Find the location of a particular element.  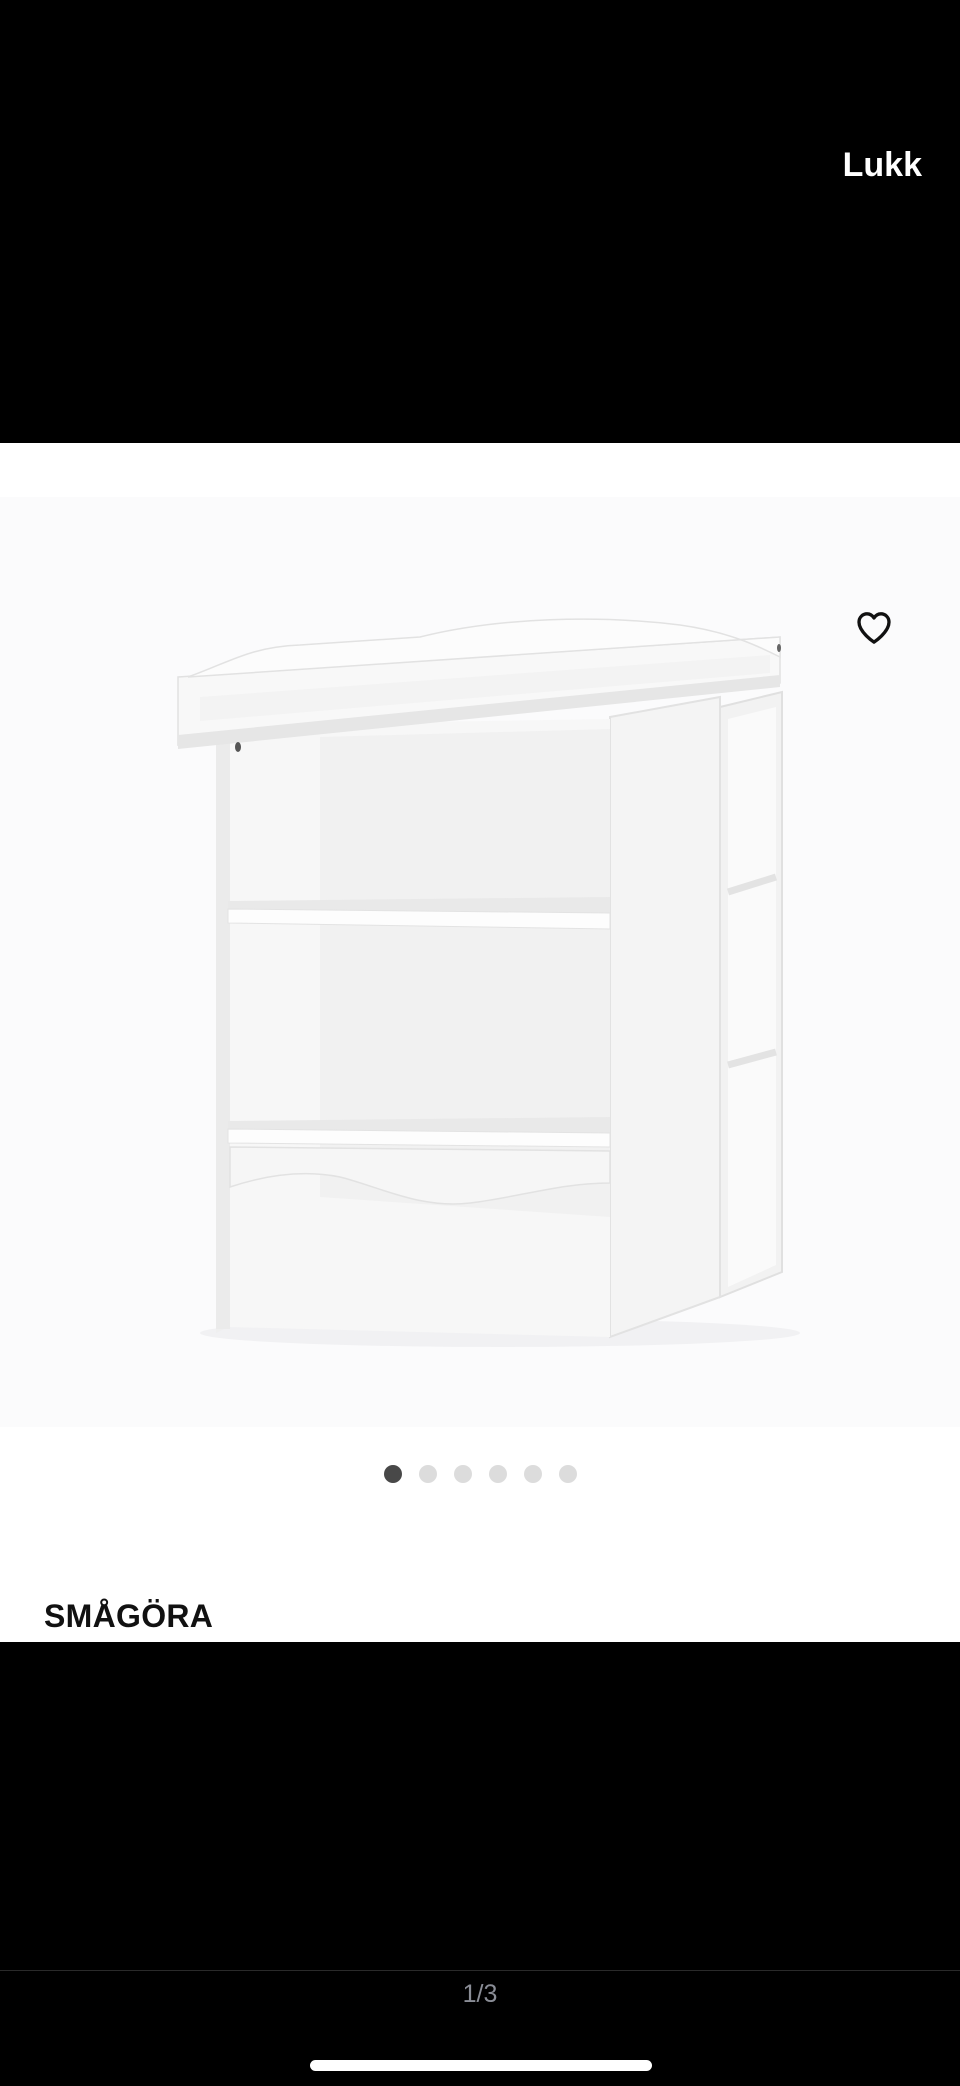

home-indicator is located at coordinates (481, 2065).